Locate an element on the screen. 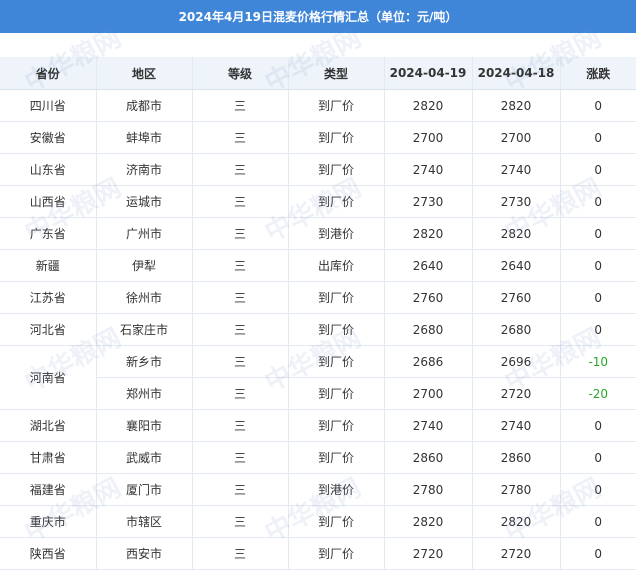 The height and width of the screenshot is (574, 636). cell-province: 福建省 is located at coordinates (48, 489).